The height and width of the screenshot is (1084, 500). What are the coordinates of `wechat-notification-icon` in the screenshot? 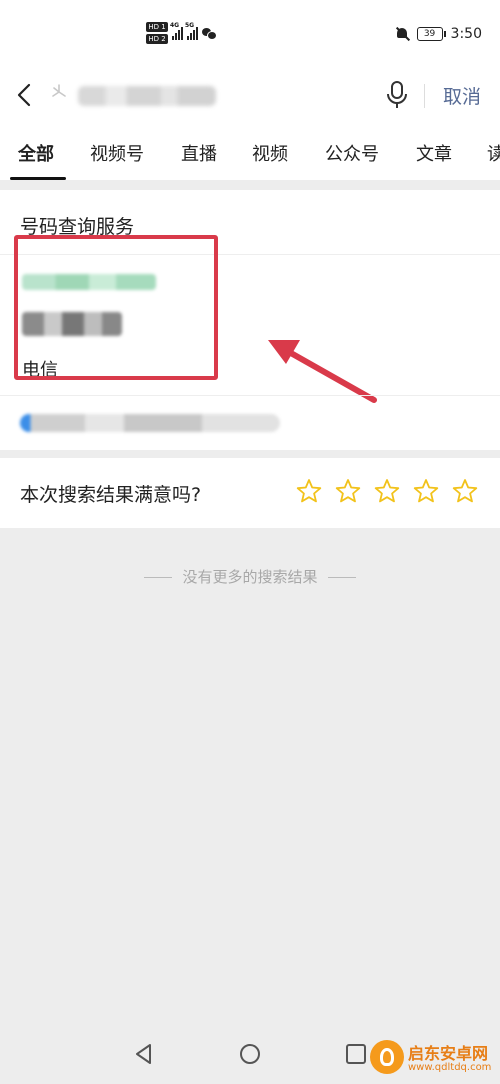 It's located at (209, 33).